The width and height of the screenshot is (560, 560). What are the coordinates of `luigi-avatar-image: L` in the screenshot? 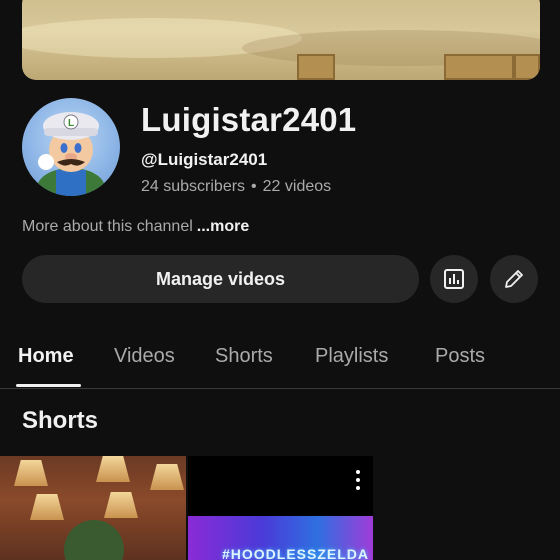 It's located at (71, 154).